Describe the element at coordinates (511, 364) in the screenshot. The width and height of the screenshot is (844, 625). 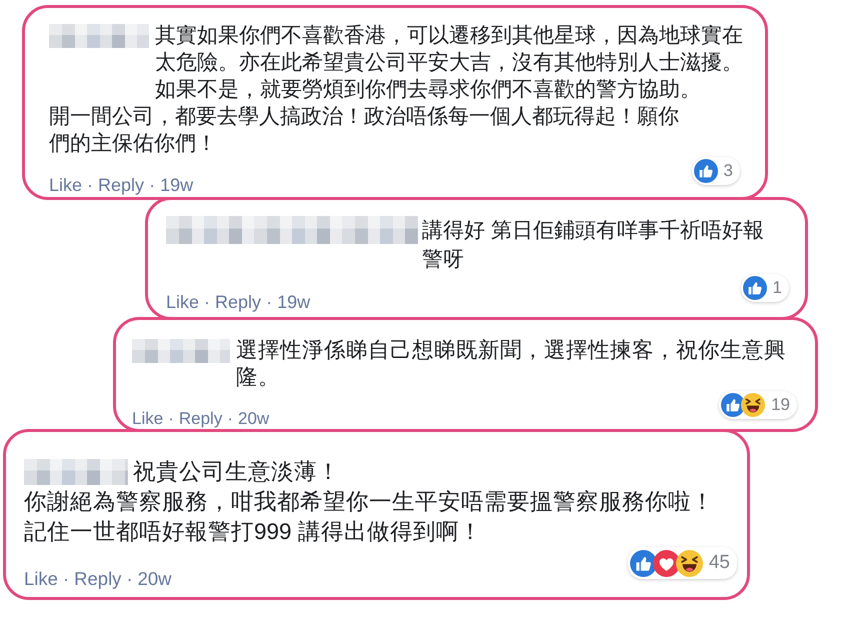
I see `comment-text: 選擇性淨係睇自己想睇既新聞，選擇性揀客，祝你生意興隆。` at that location.